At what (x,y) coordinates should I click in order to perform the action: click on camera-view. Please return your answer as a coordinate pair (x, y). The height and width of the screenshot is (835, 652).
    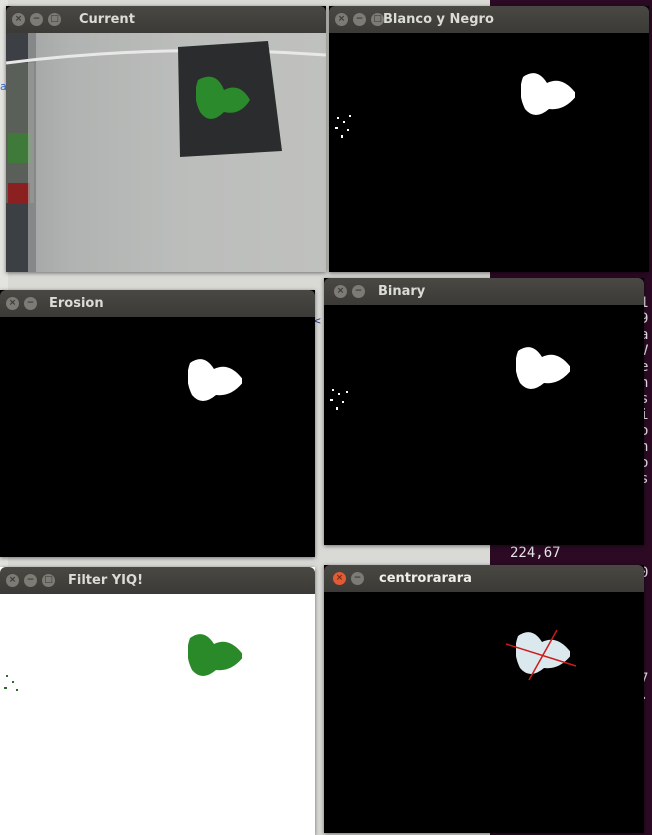
    Looking at the image, I should click on (166, 152).